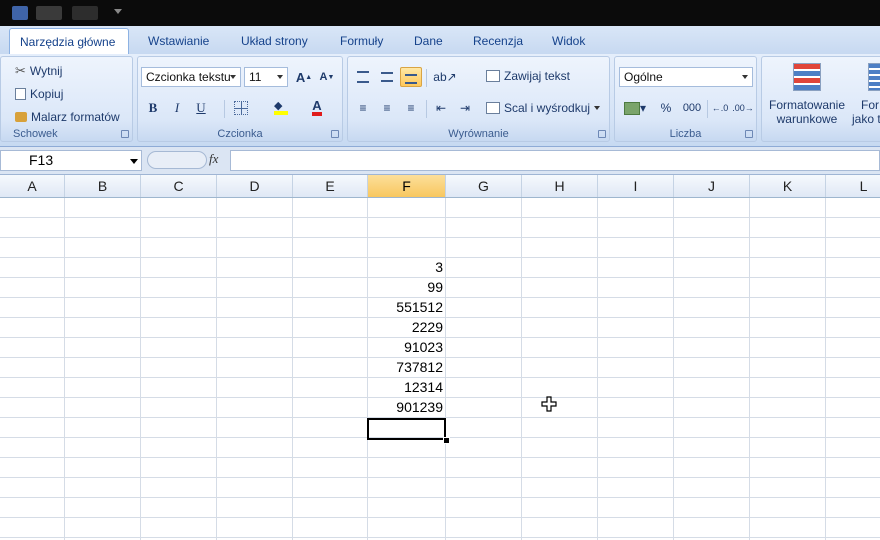  I want to click on tab-page-layout: Układ strony, so click(274, 41).